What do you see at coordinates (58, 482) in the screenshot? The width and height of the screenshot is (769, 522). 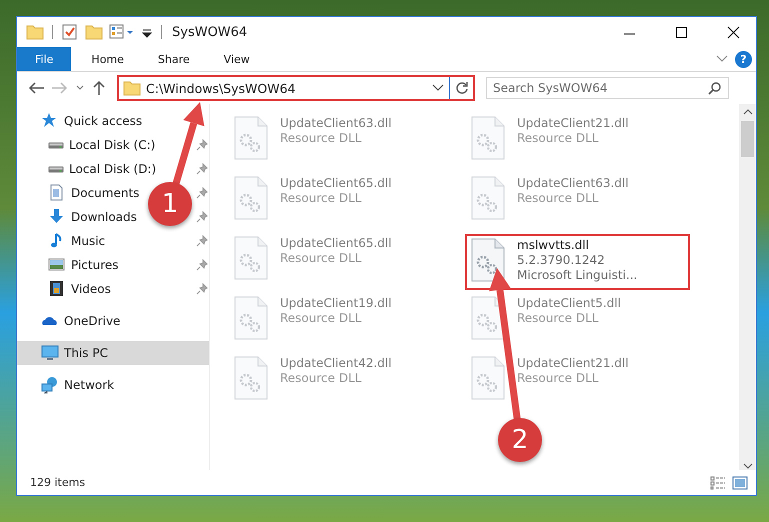 I see `item-count: 129 items` at bounding box center [58, 482].